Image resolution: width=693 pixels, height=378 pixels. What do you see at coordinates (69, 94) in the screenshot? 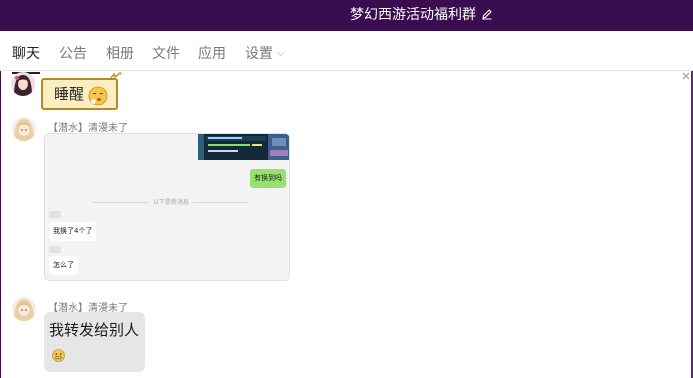
I see `sticker-text: 睡醒` at bounding box center [69, 94].